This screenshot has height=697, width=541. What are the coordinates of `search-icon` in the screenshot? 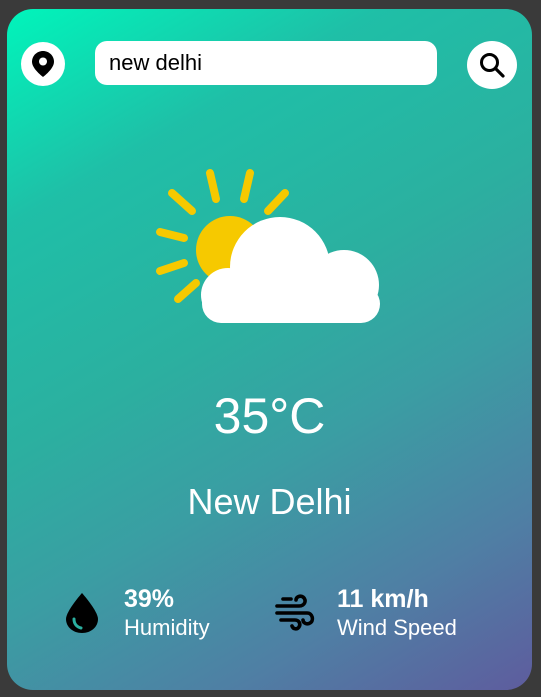 It's located at (492, 65).